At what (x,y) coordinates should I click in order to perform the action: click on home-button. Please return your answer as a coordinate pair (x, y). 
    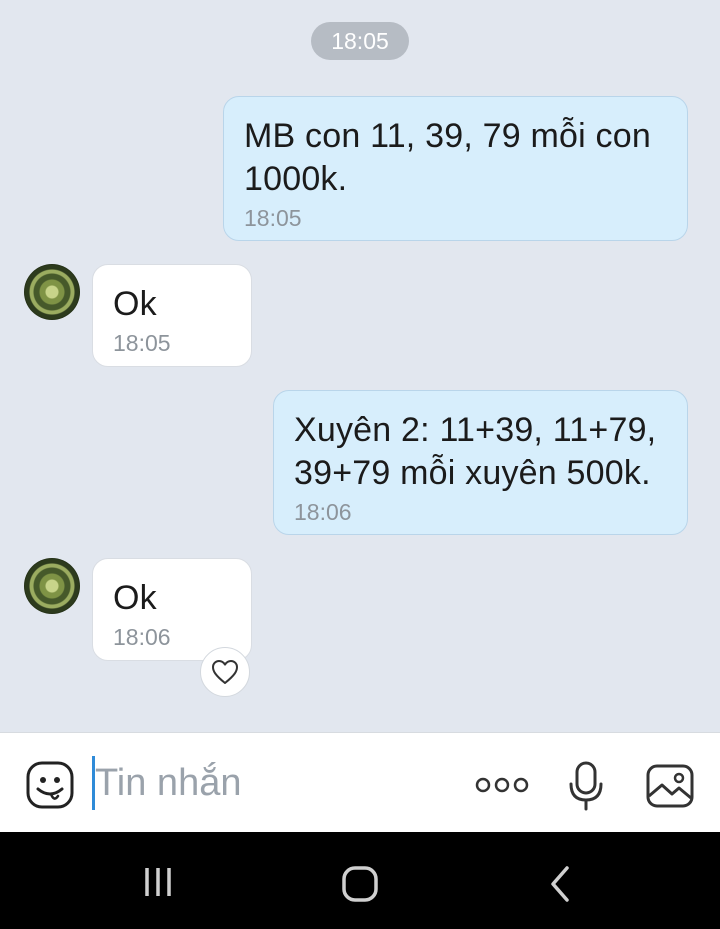
    Looking at the image, I should click on (360, 884).